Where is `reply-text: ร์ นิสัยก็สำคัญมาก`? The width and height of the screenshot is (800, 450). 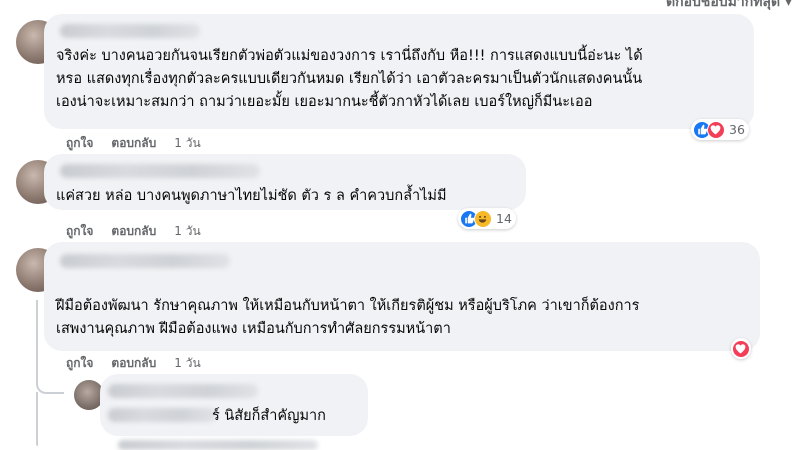
reply-text: ร์ นิสัยก็สำคัญมาก is located at coordinates (269, 416).